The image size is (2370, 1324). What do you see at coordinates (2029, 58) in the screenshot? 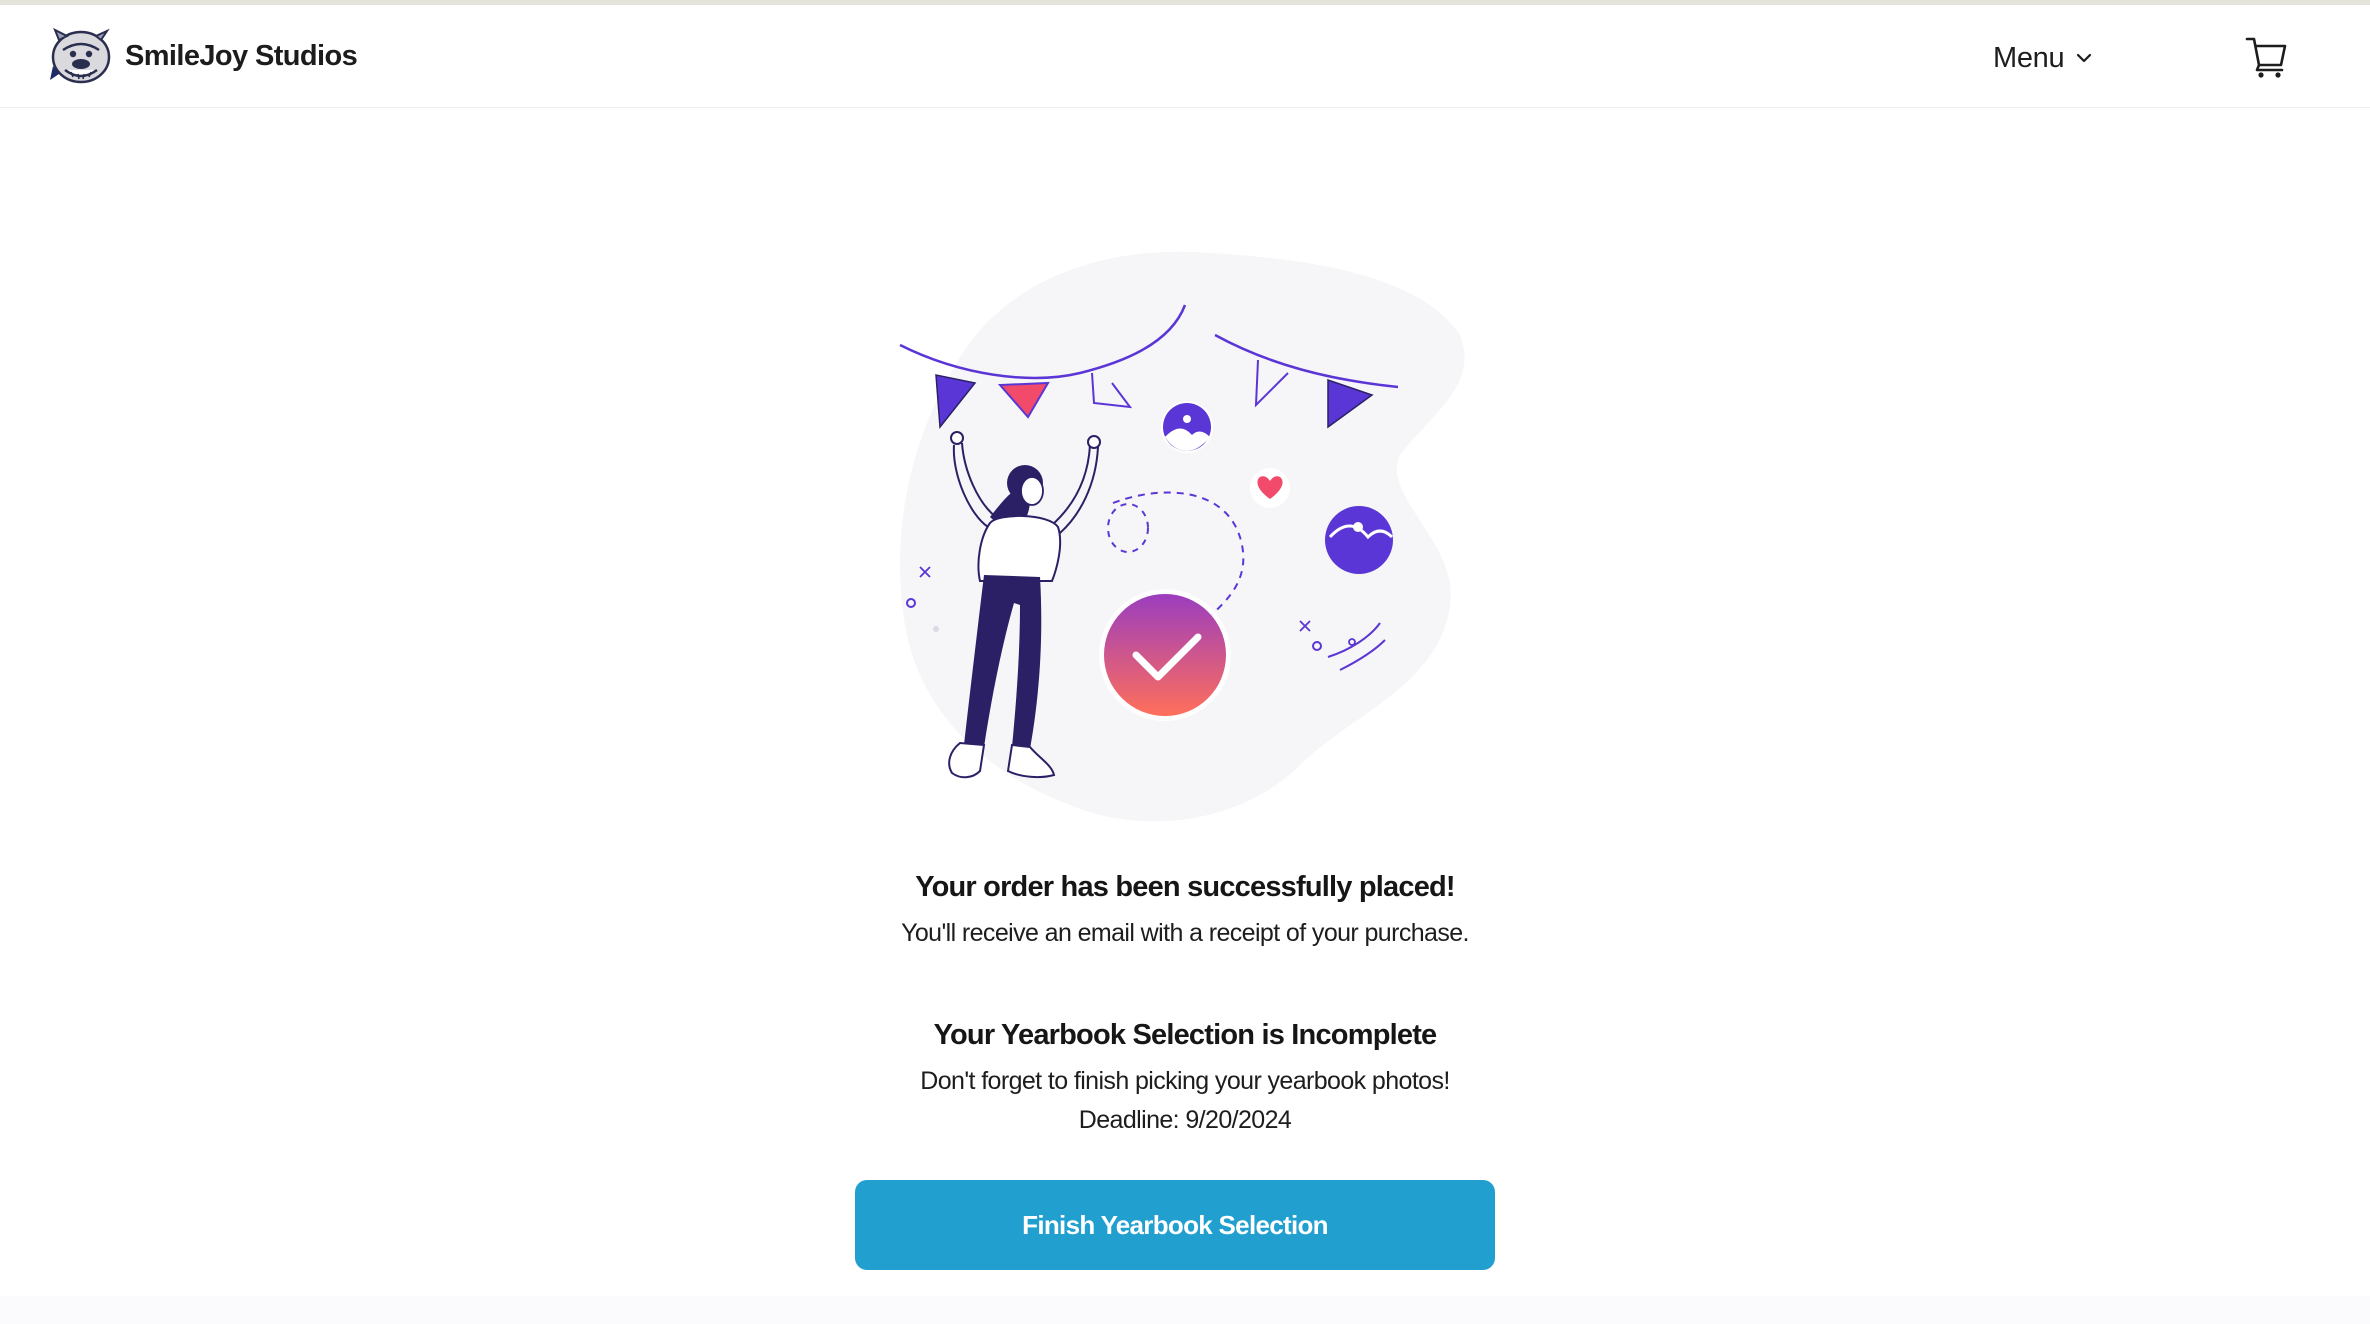
I see `menu-label: Menu` at bounding box center [2029, 58].